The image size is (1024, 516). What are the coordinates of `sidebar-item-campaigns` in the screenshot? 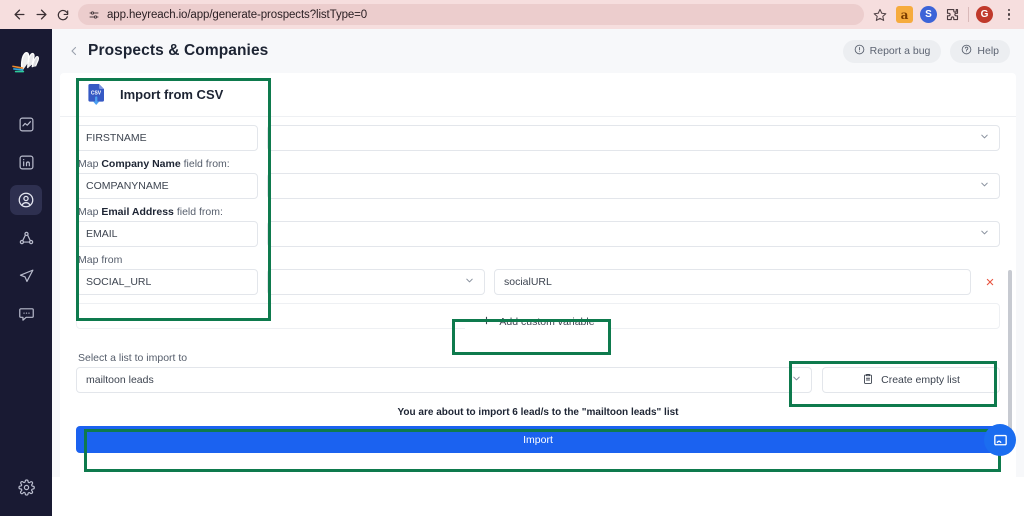 It's located at (26, 276).